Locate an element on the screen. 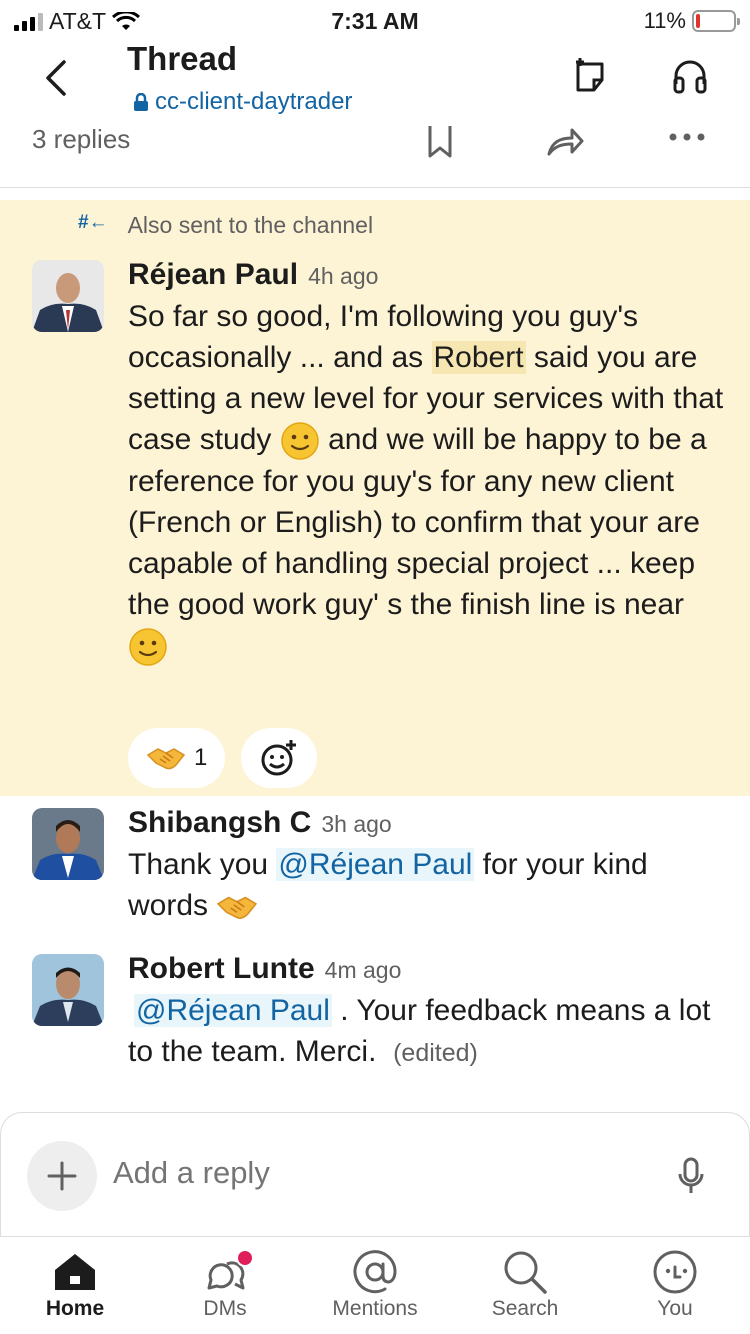 The height and width of the screenshot is (1334, 750). message-header: Robert Lunte 4m ago is located at coordinates (428, 969).